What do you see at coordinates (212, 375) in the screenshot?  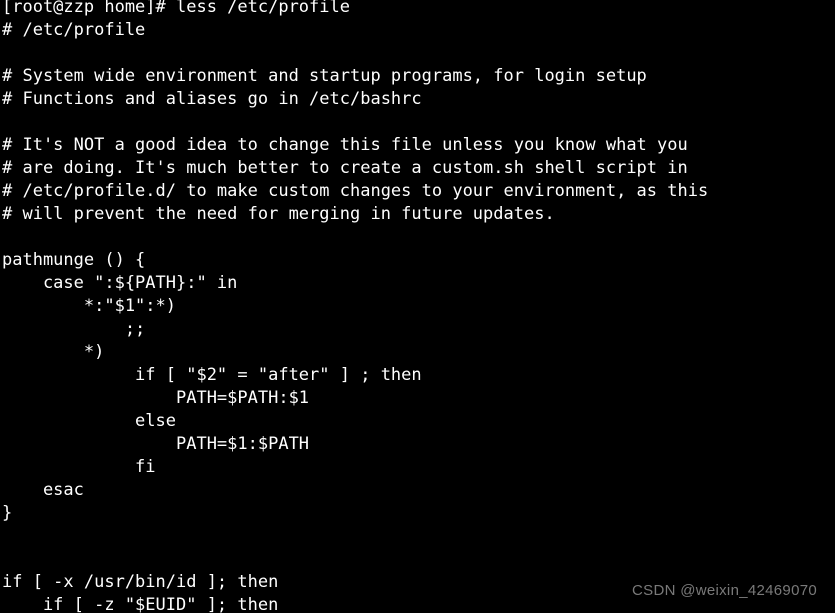 I see `terminal-line: if [ "$2" = "after" ] ; then` at bounding box center [212, 375].